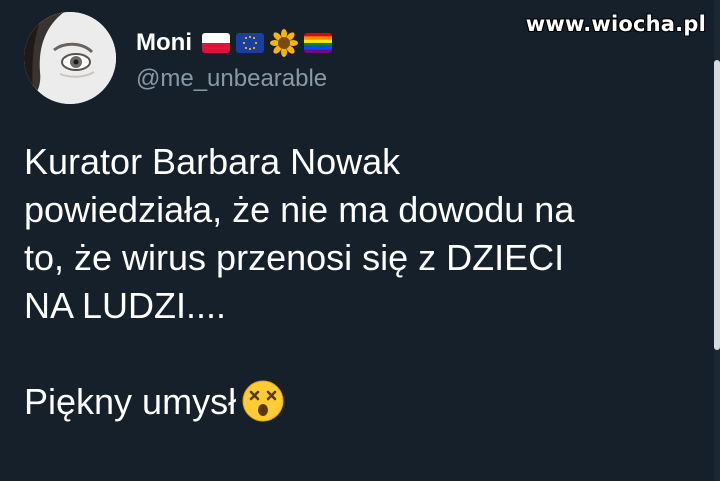  I want to click on avatar-portrait-icon, so click(70, 58).